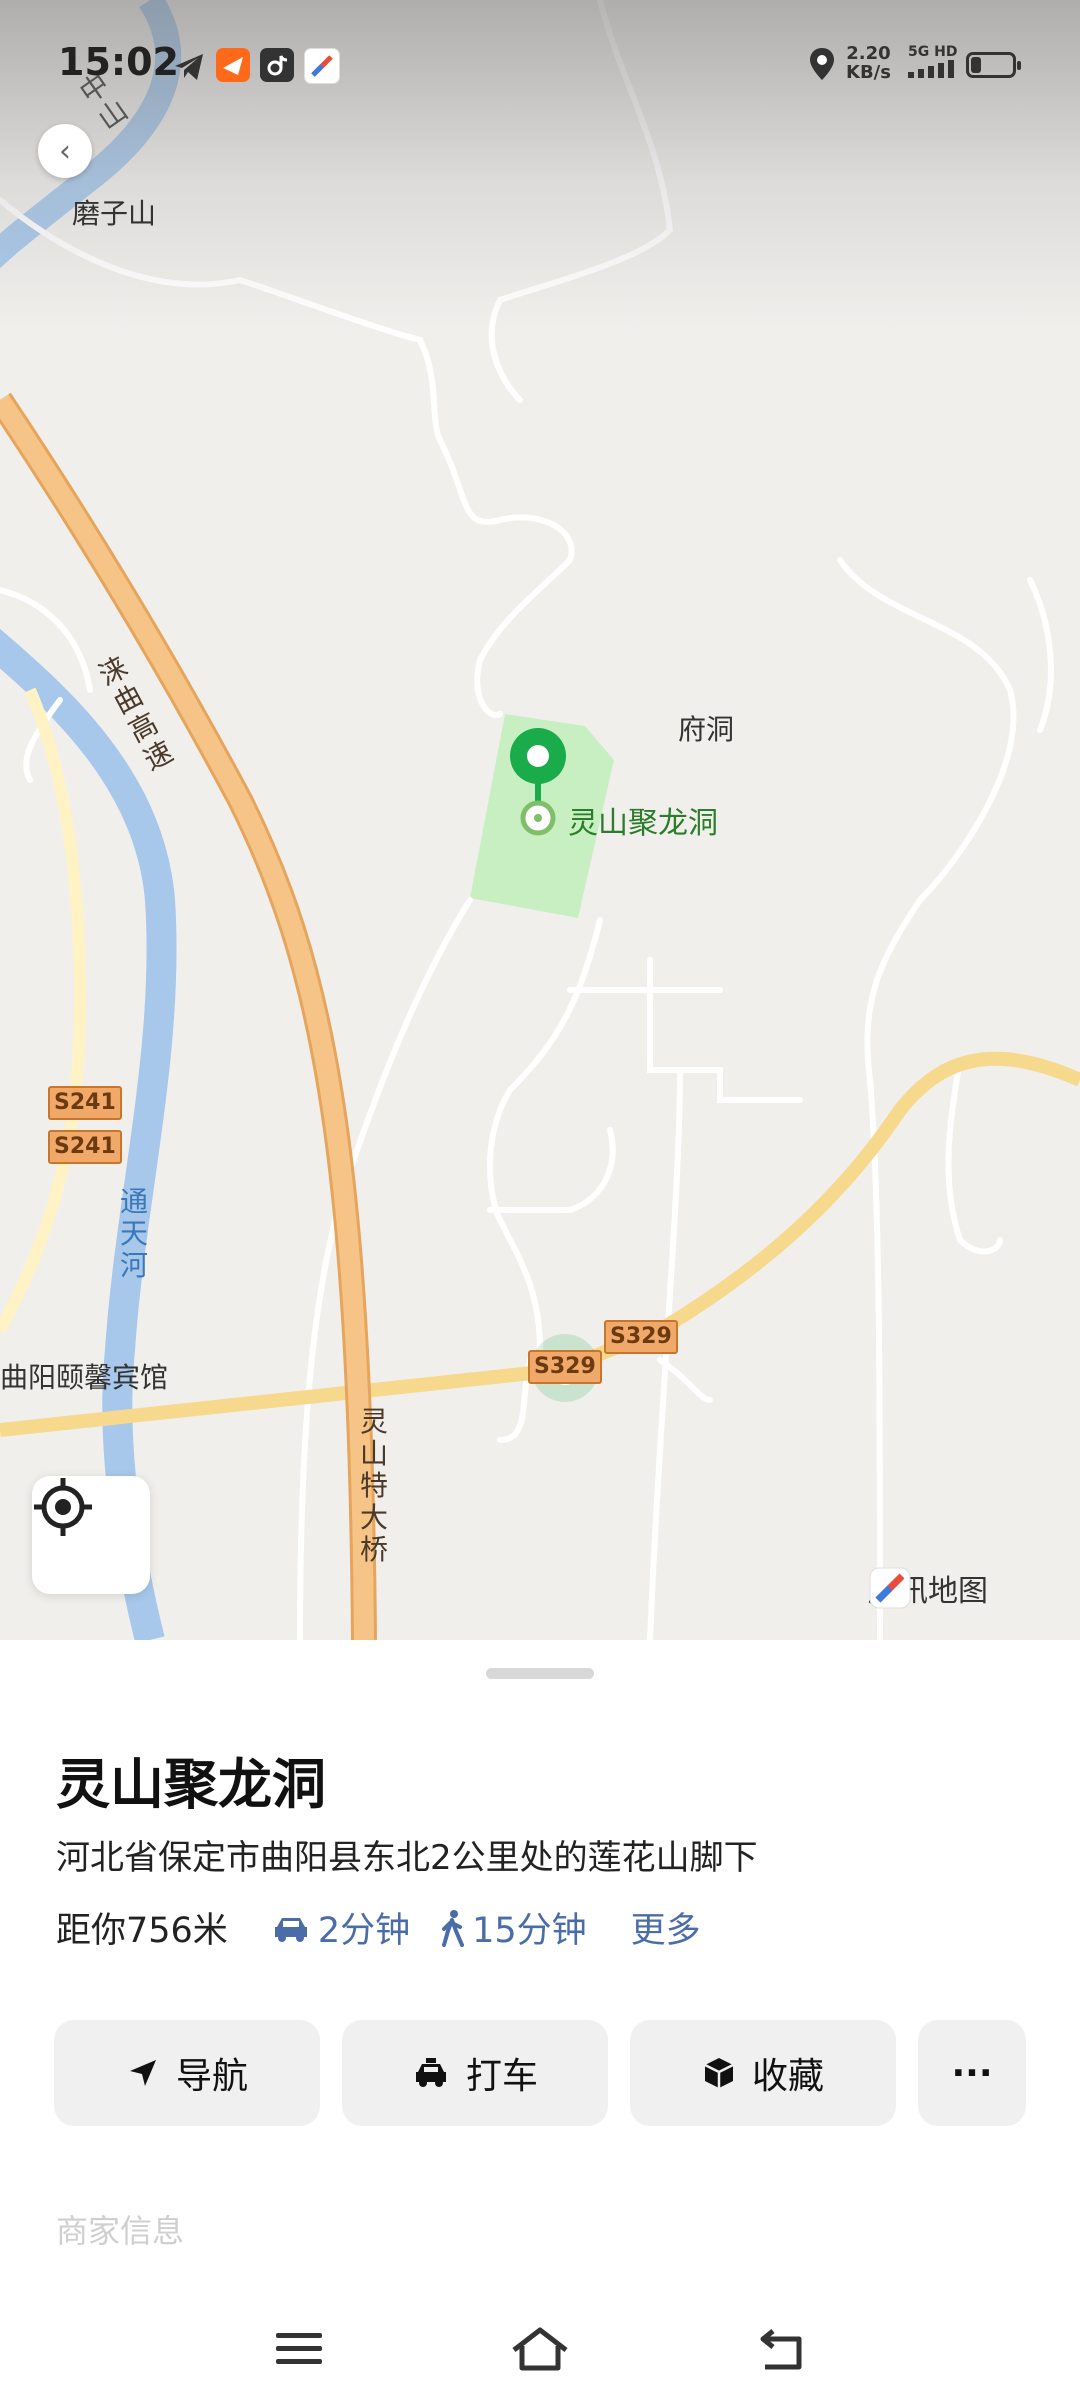  I want to click on status-time: 15:02, so click(118, 62).